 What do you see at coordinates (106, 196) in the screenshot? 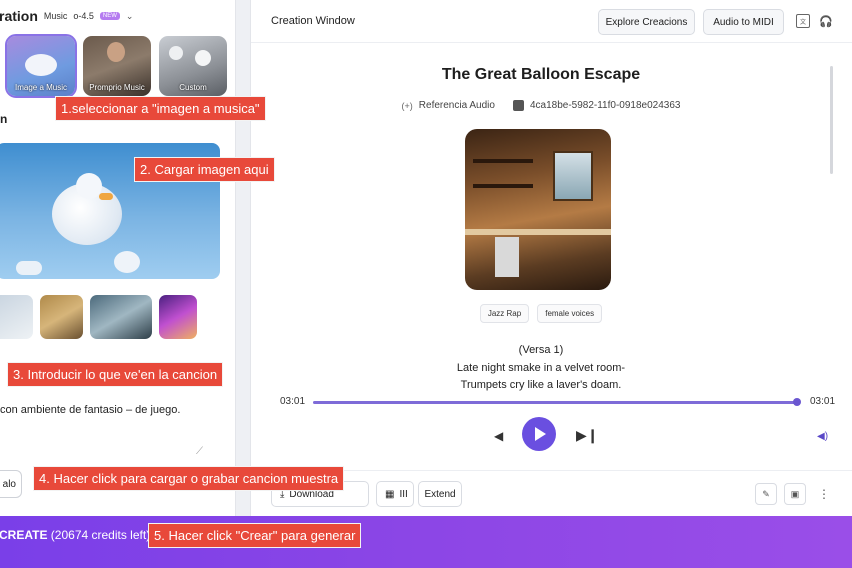
I see `cloud-duck-beak` at bounding box center [106, 196].